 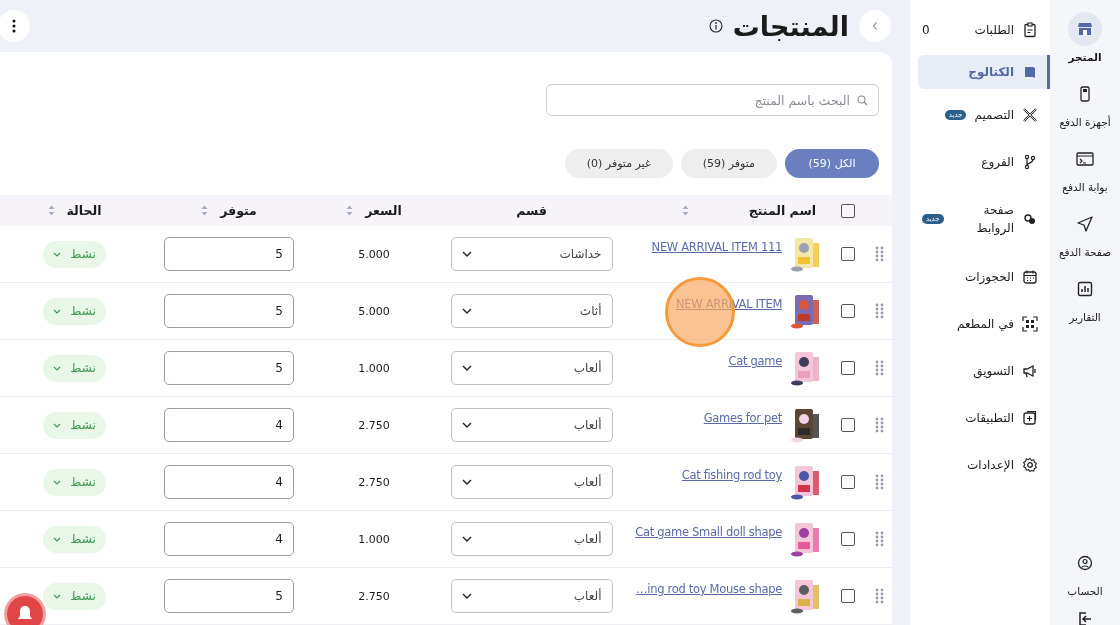 What do you see at coordinates (1030, 323) in the screenshot?
I see `qr-code-icon` at bounding box center [1030, 323].